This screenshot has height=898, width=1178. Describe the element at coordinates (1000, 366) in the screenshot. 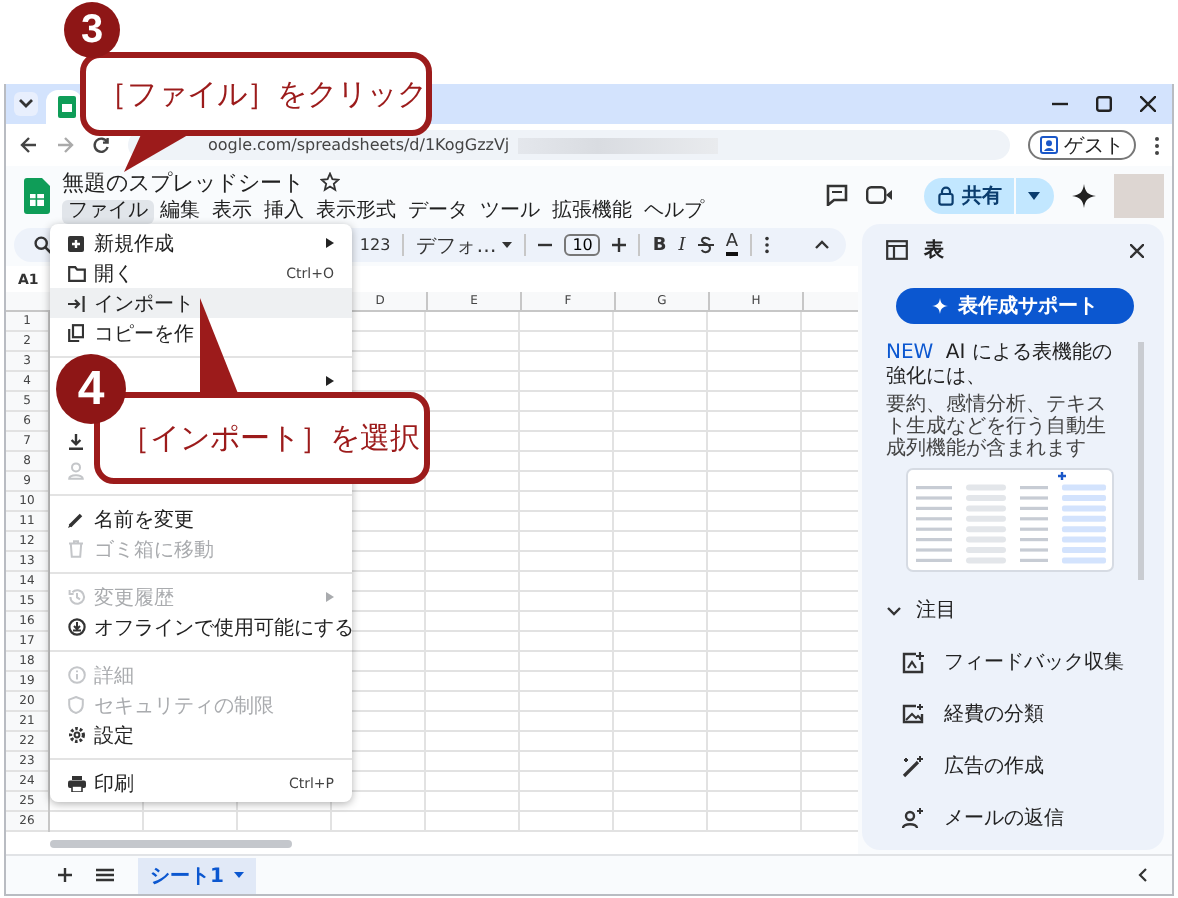

I see `promo-heading: NEW AI による表機能の強化には、` at that location.